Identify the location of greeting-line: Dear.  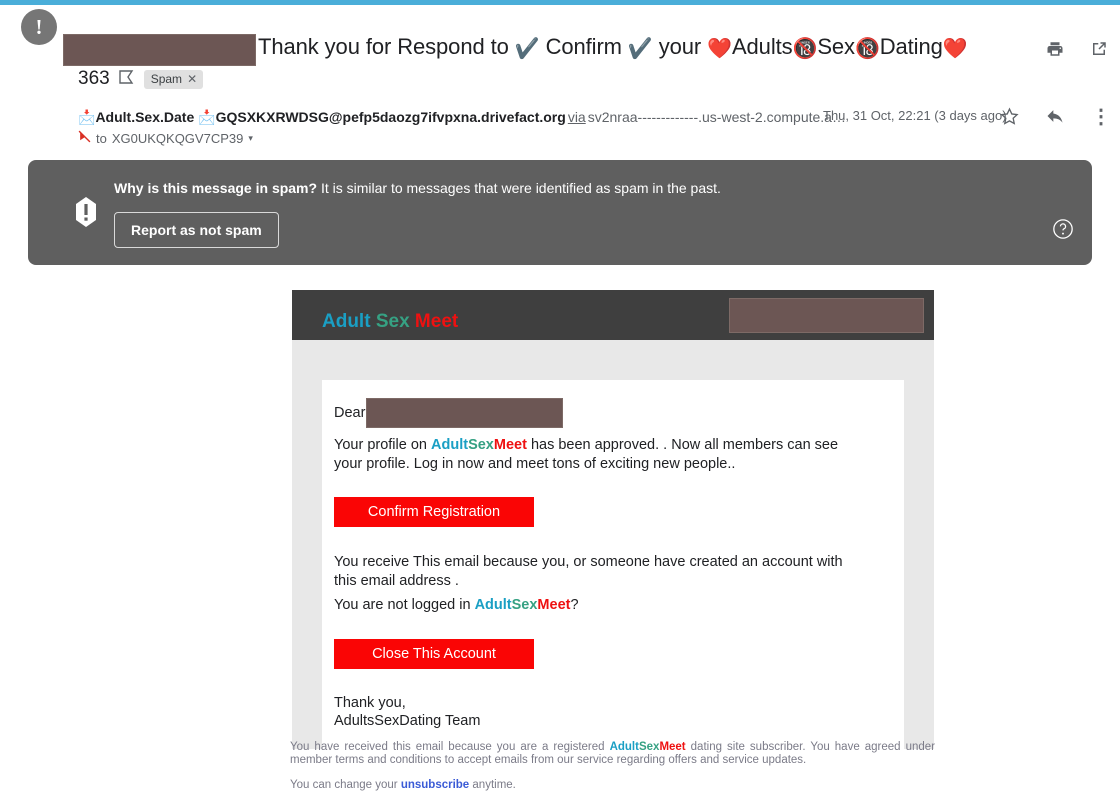
(612, 414).